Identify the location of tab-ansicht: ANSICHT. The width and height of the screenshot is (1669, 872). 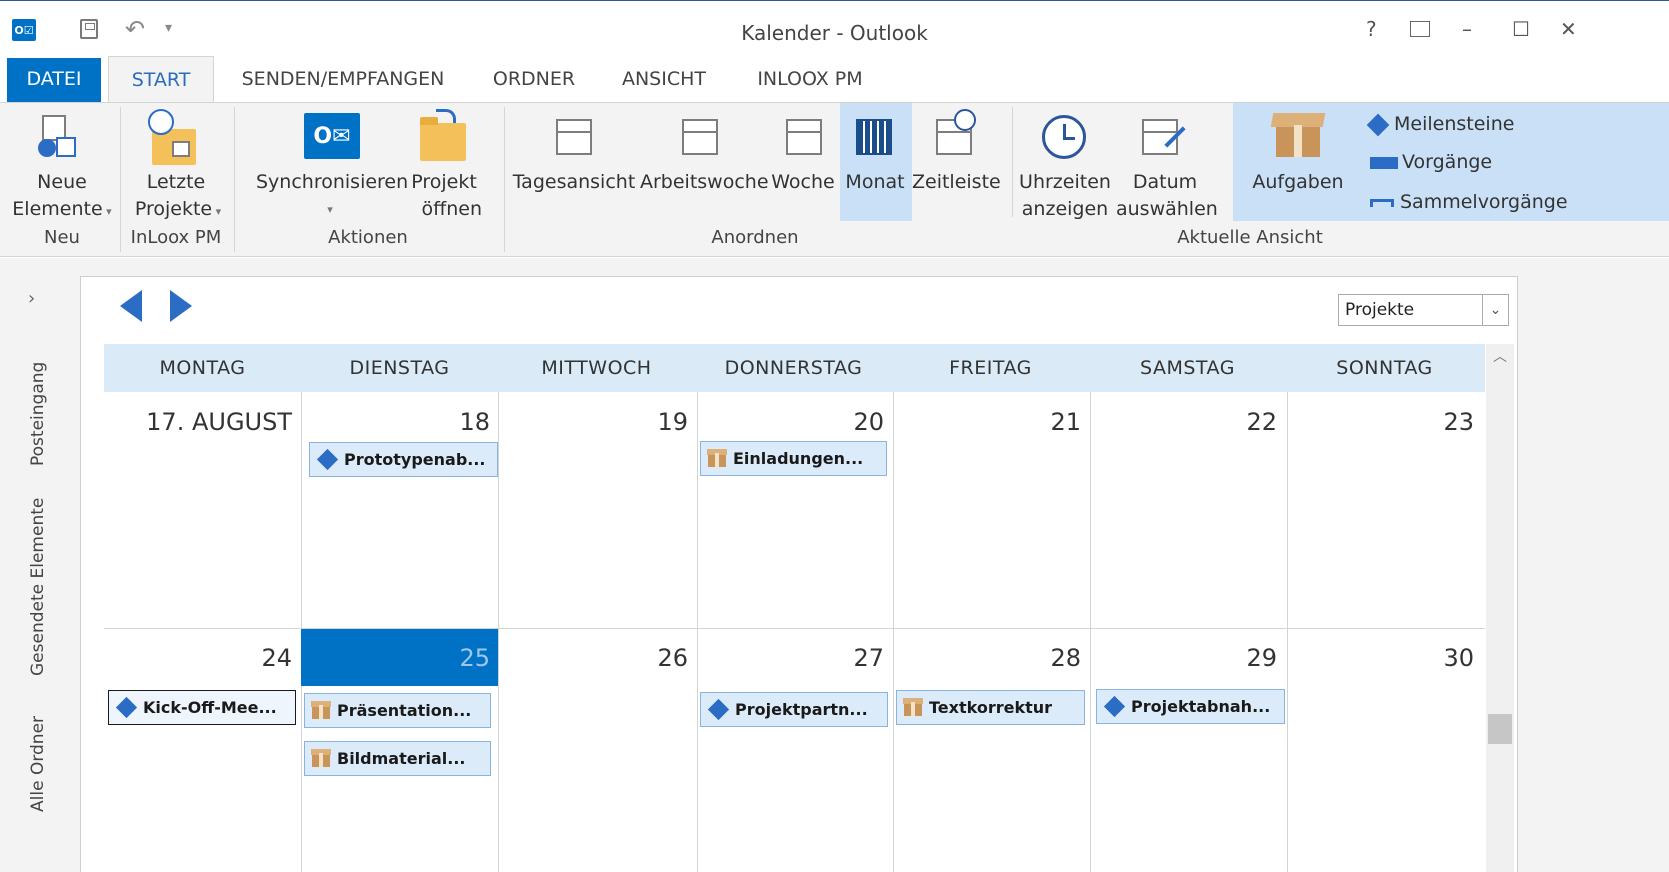
(664, 79).